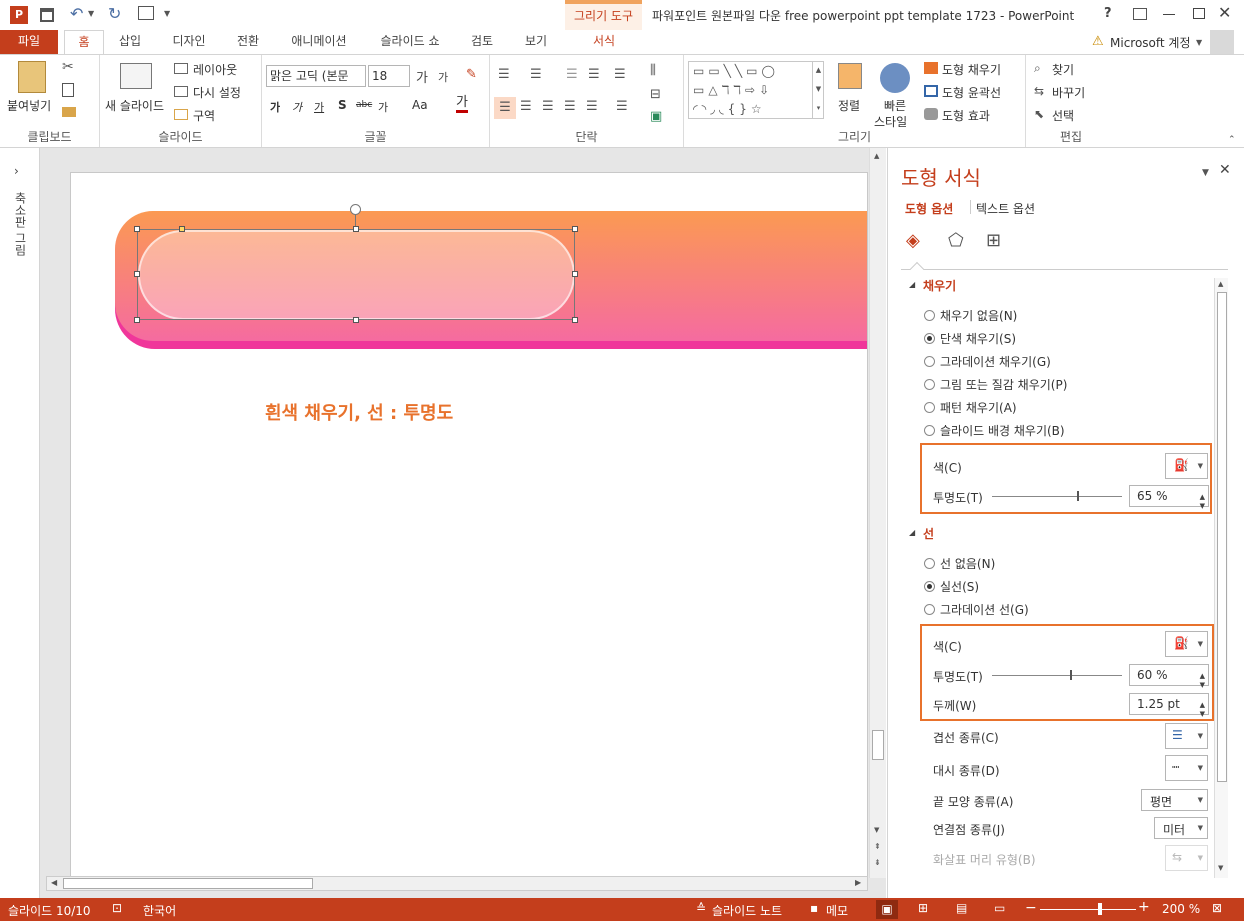 Image resolution: width=1244 pixels, height=921 pixels. Describe the element at coordinates (188, 883) in the screenshot. I see `h-scroll-thumb` at that location.